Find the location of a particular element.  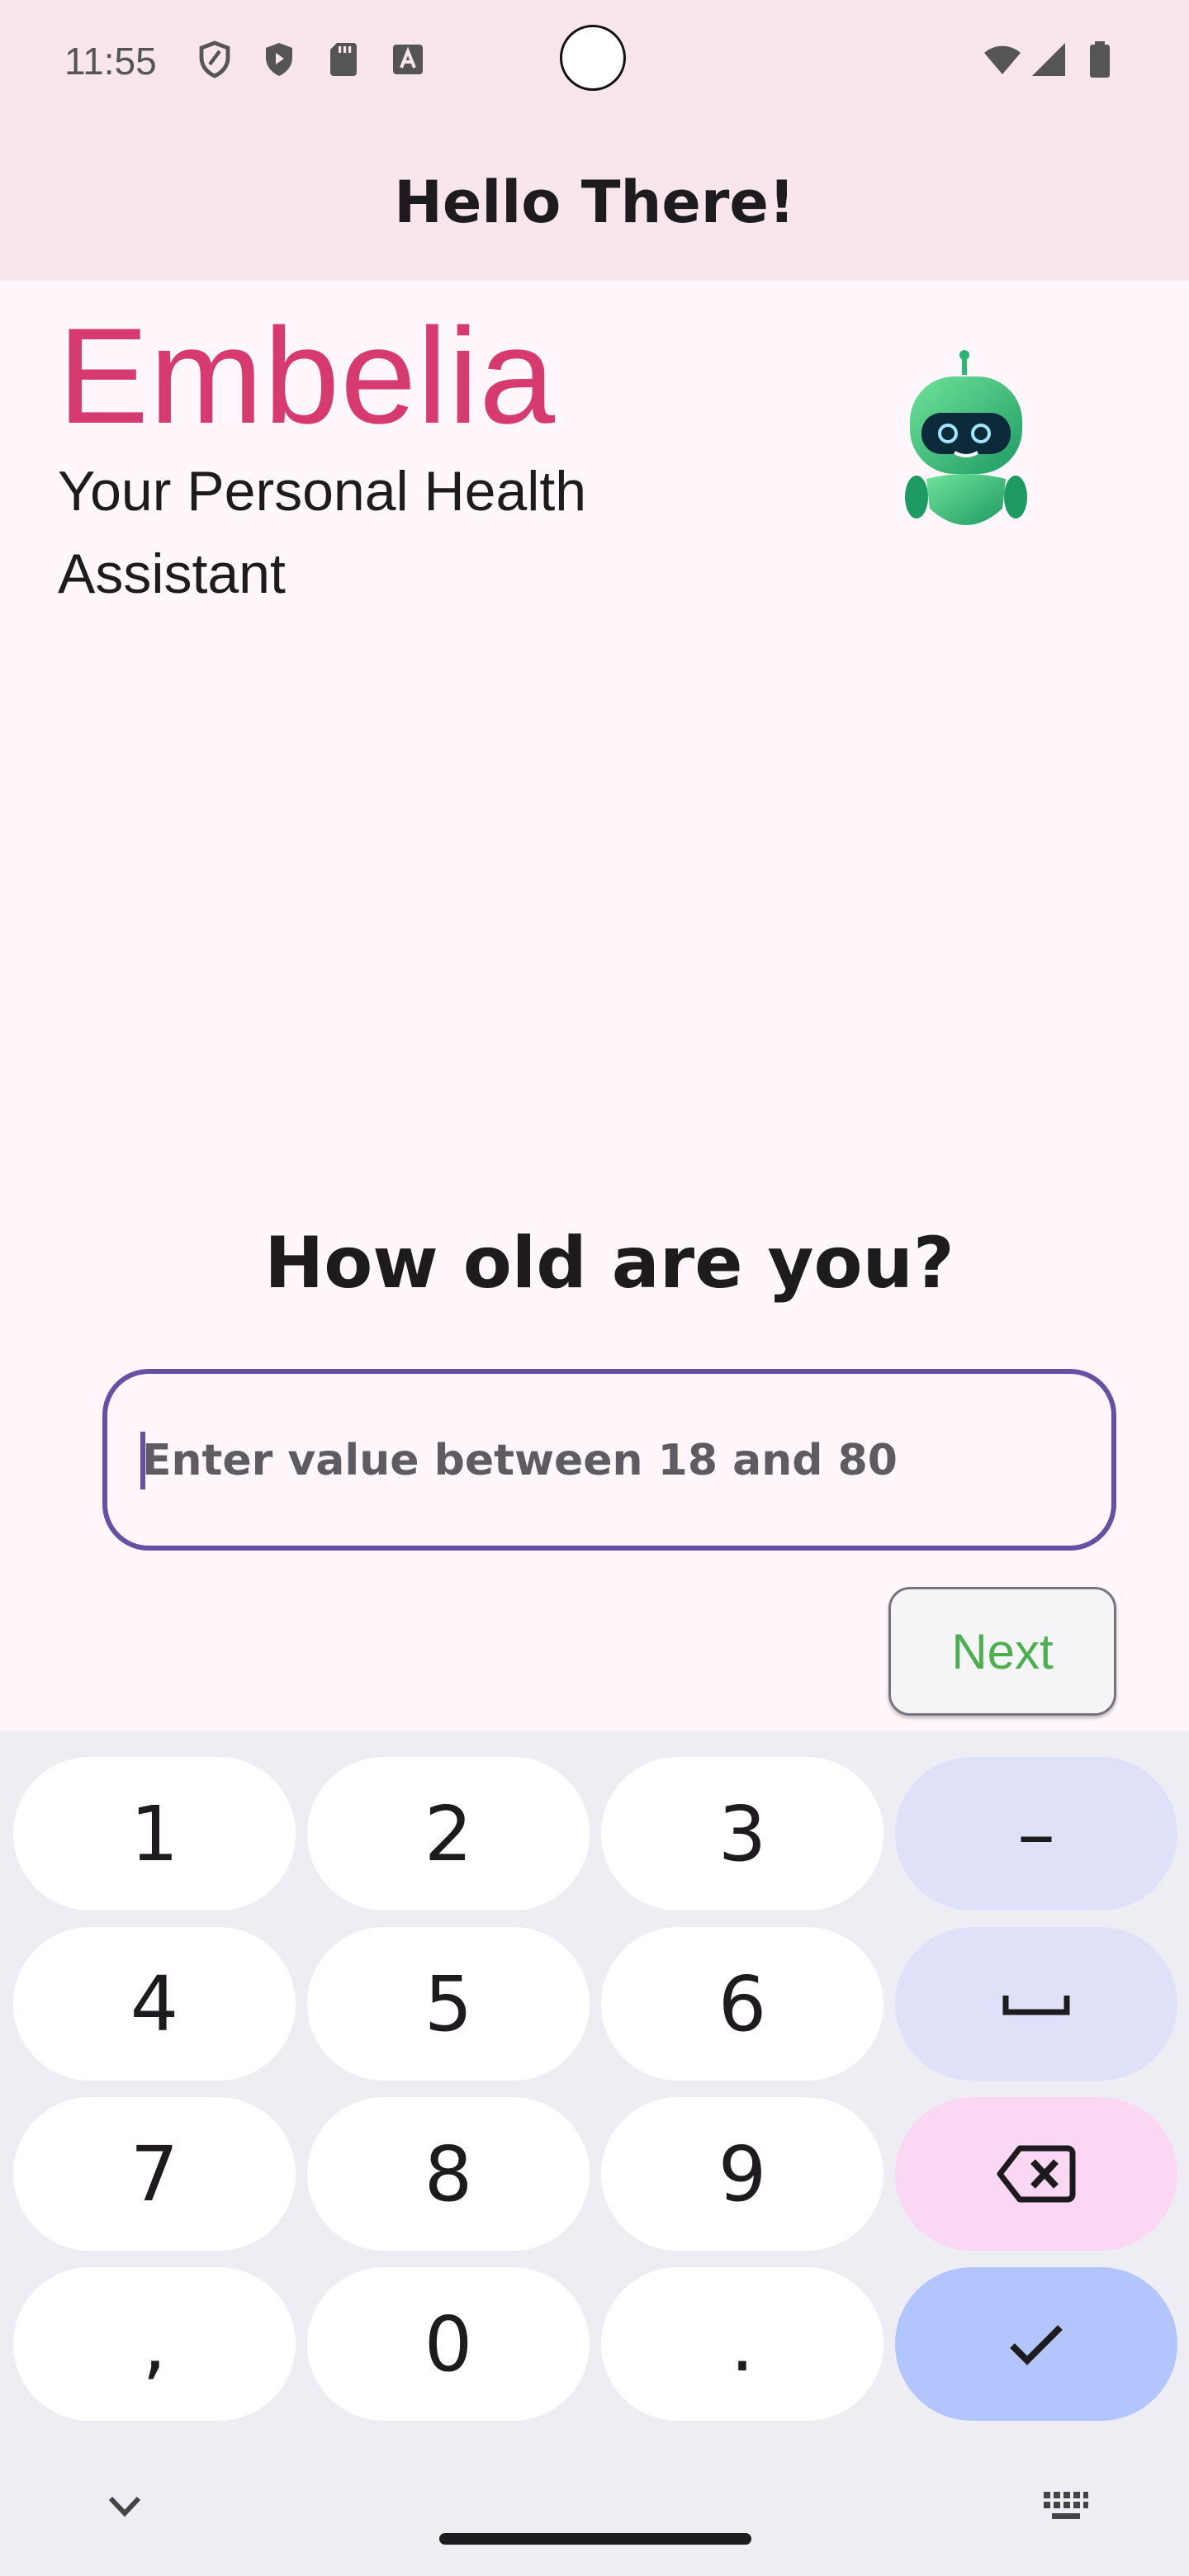

key-6: 6 is located at coordinates (742, 2004).